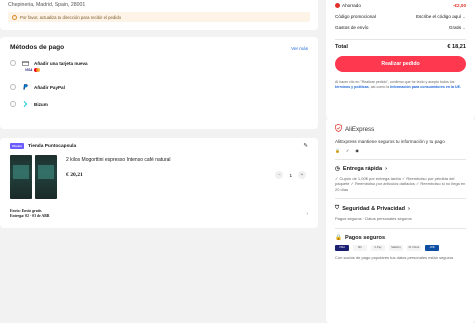 The height and width of the screenshot is (323, 475). Describe the element at coordinates (338, 237) in the screenshot. I see `lock-icon: 🔒` at that location.